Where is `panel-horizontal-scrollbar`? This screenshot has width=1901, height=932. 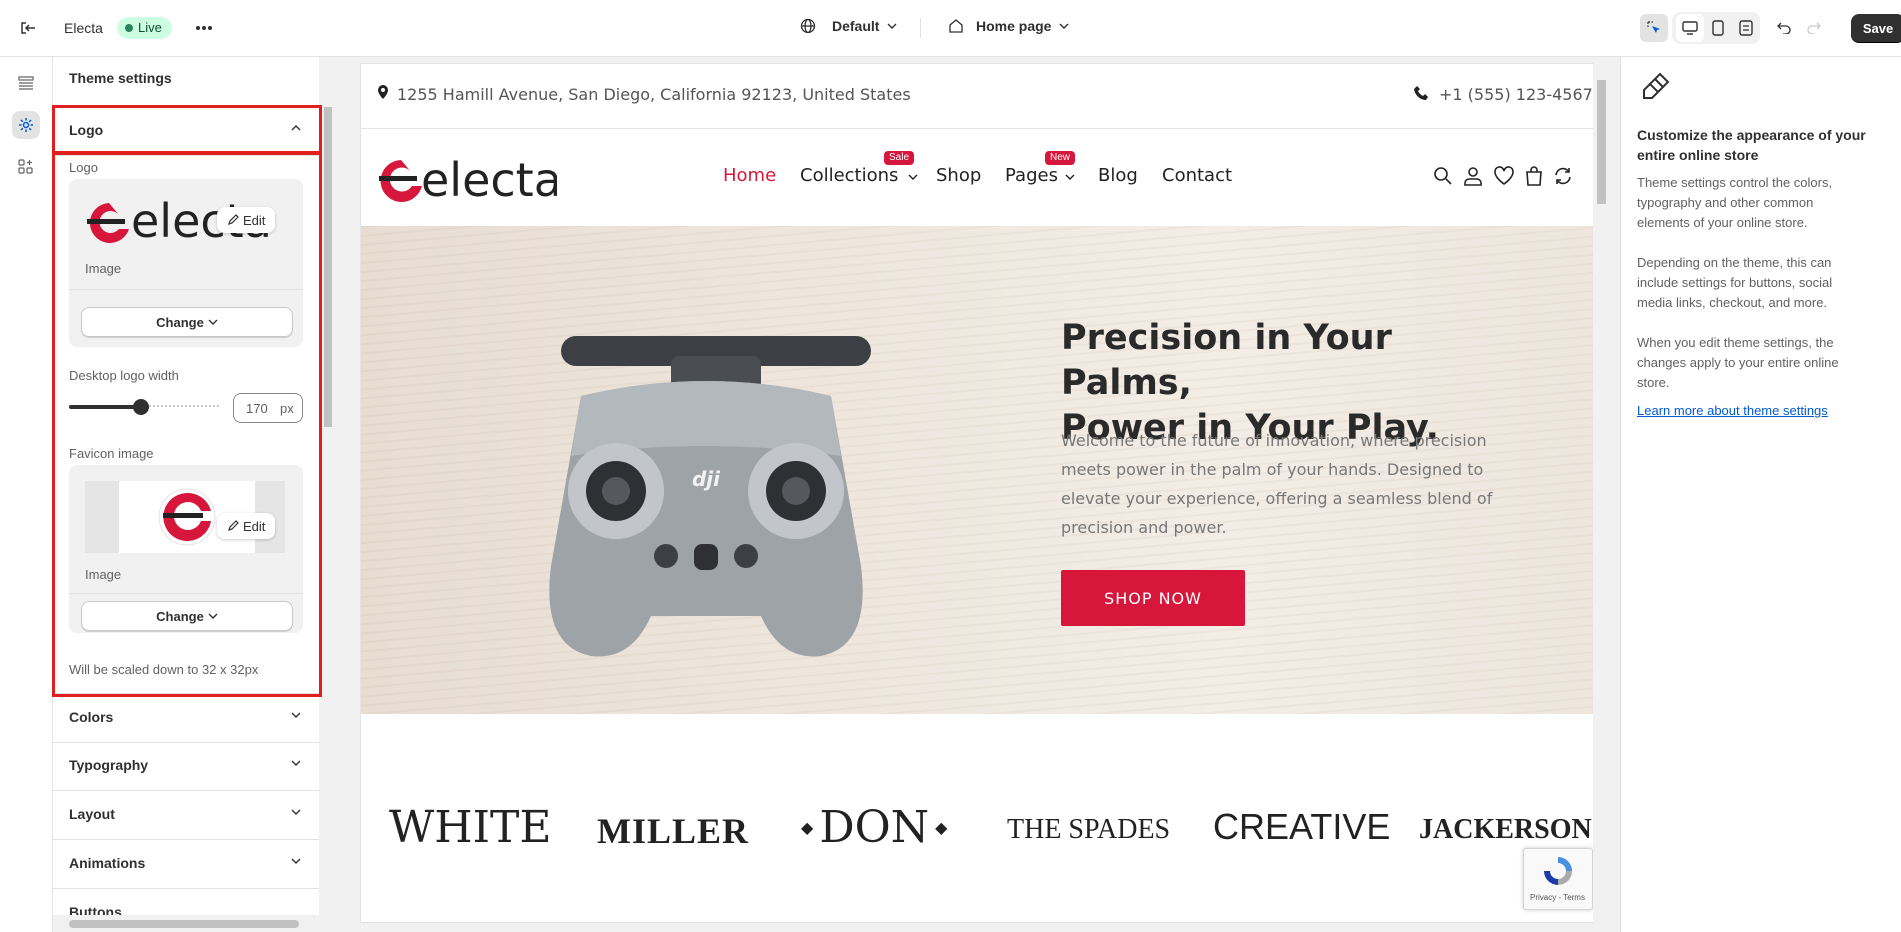 panel-horizontal-scrollbar is located at coordinates (186, 923).